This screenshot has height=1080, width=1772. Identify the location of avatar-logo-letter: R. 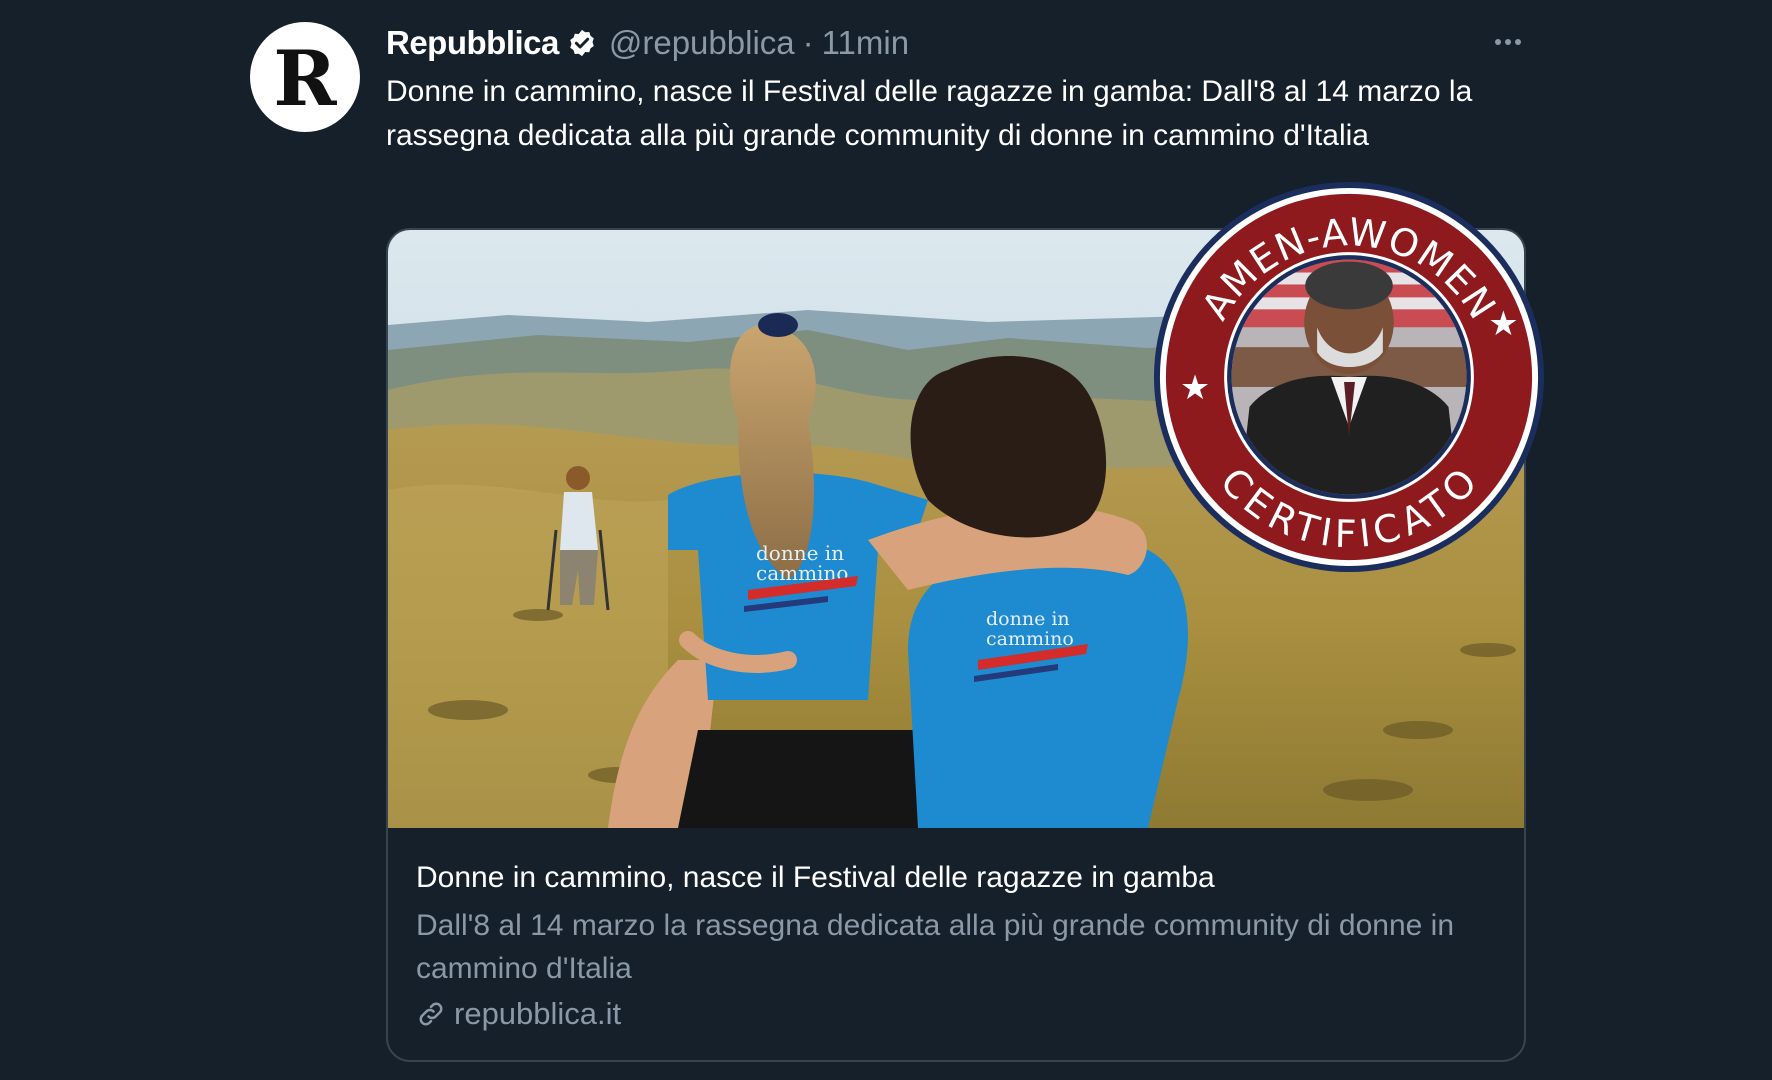
(305, 78).